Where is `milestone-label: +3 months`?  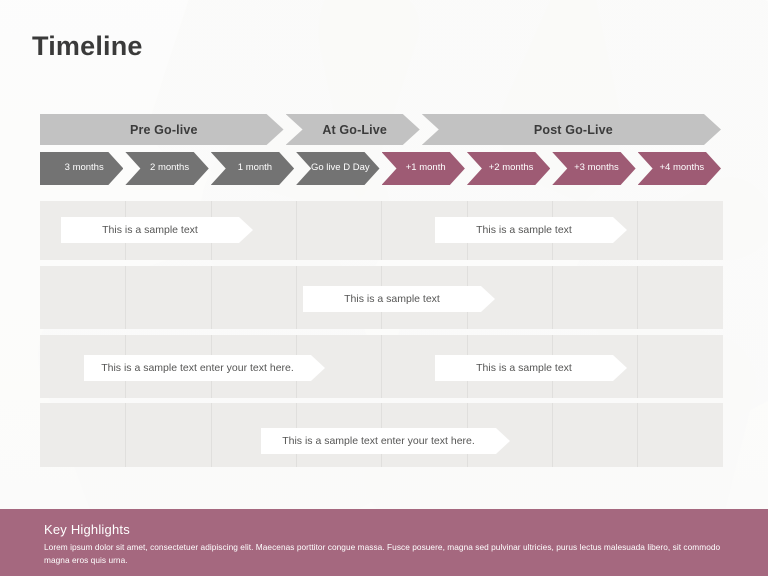
milestone-label: +3 months is located at coordinates (596, 168).